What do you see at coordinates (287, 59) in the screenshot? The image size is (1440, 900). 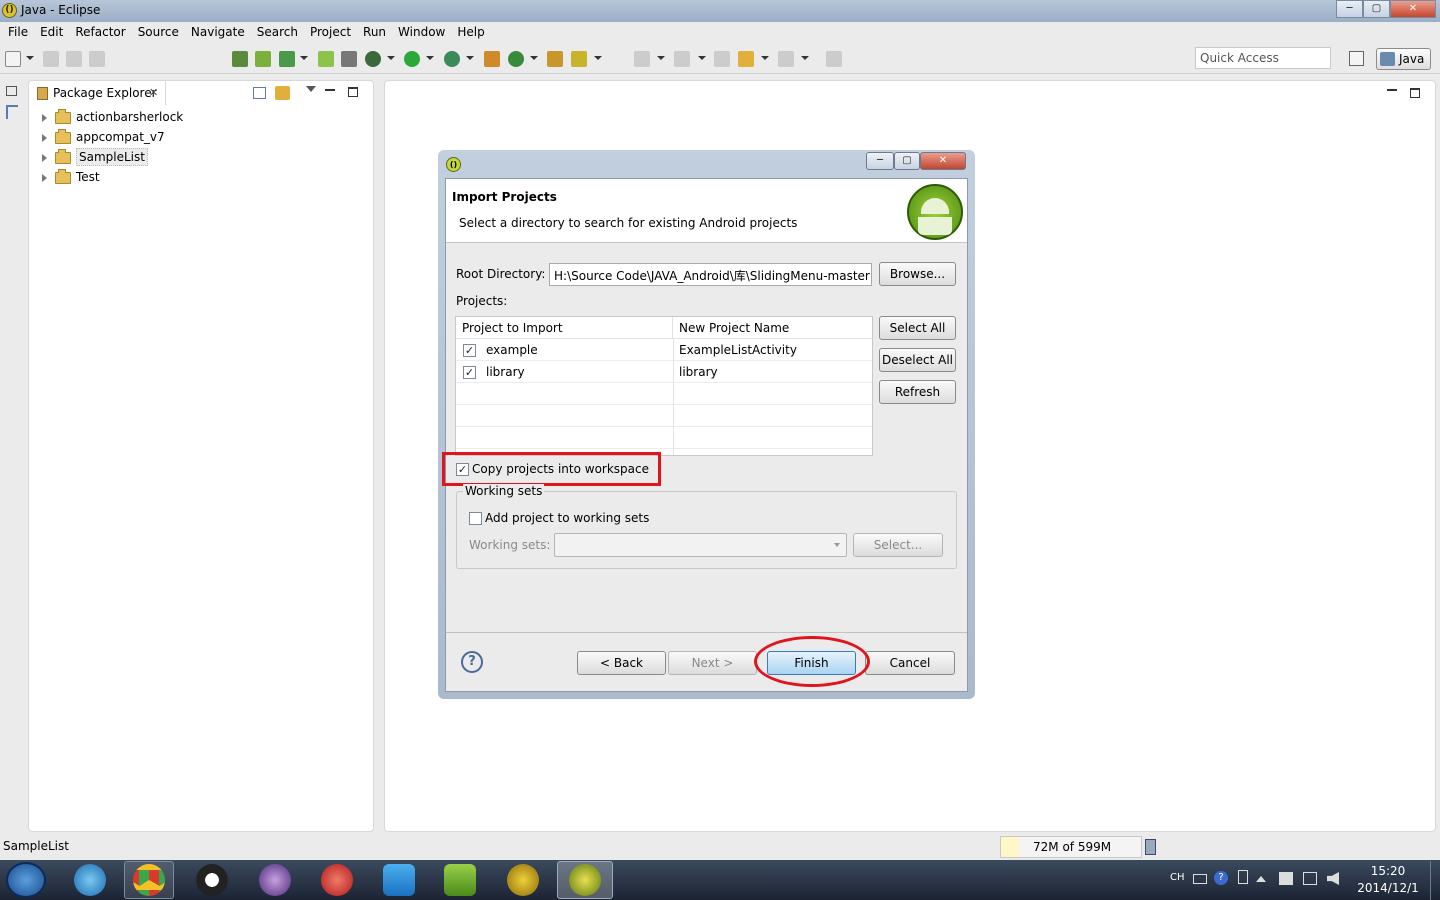 I see `lint-check-icon` at bounding box center [287, 59].